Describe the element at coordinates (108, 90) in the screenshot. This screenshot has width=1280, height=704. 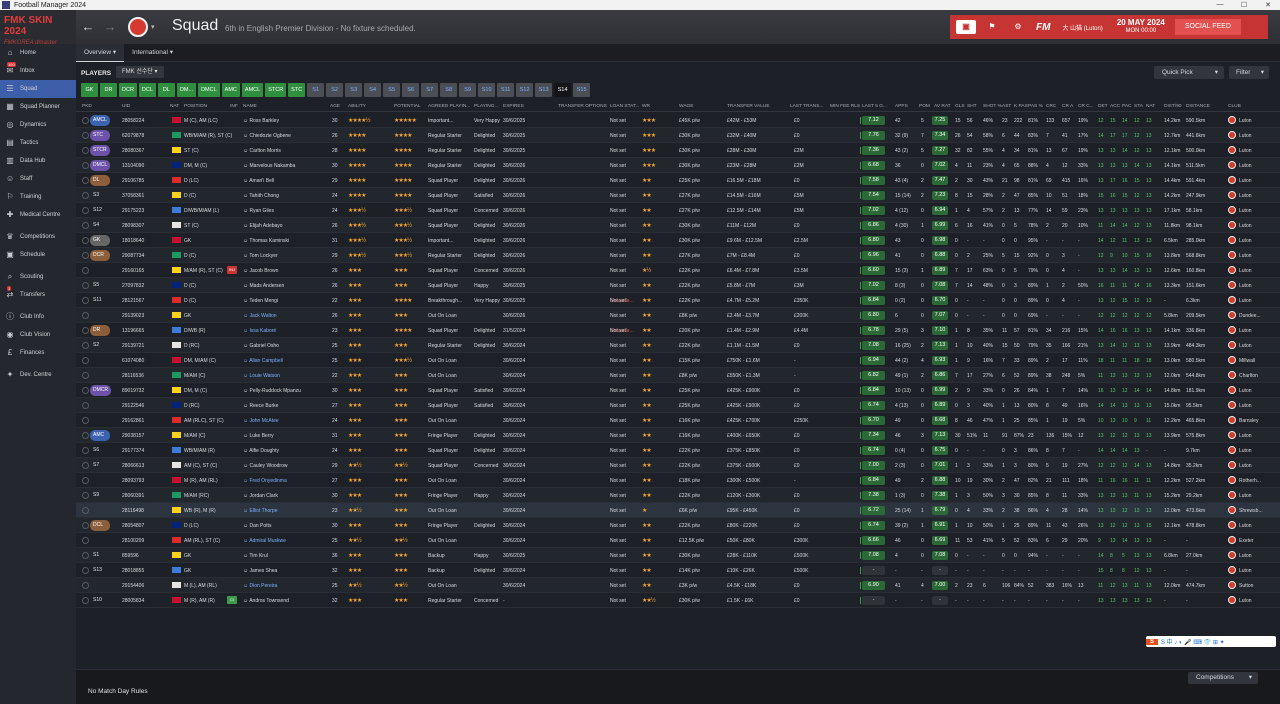
I see `chip-dr: DR` at that location.